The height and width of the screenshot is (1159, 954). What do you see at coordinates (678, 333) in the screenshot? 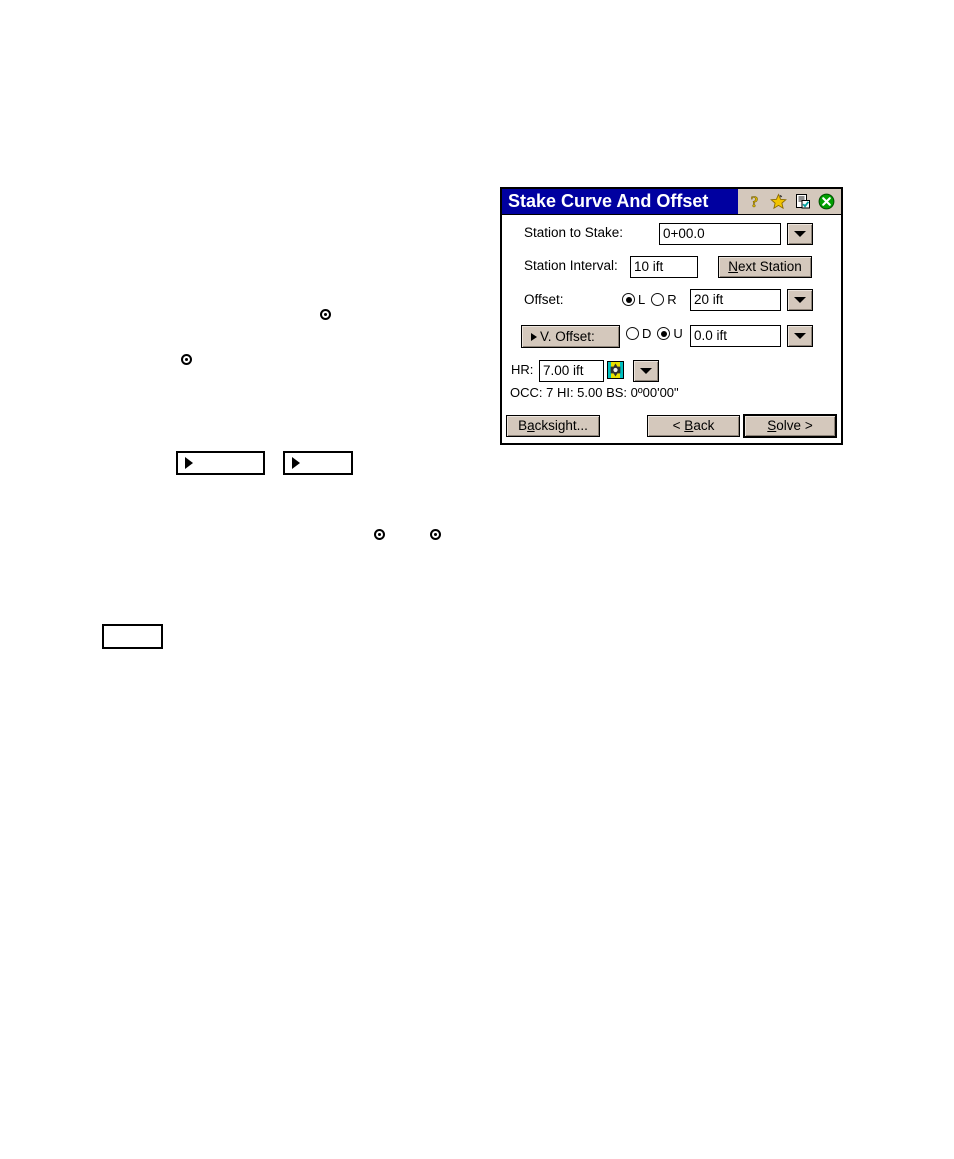
I see `v-offset-up-label: U` at bounding box center [678, 333].